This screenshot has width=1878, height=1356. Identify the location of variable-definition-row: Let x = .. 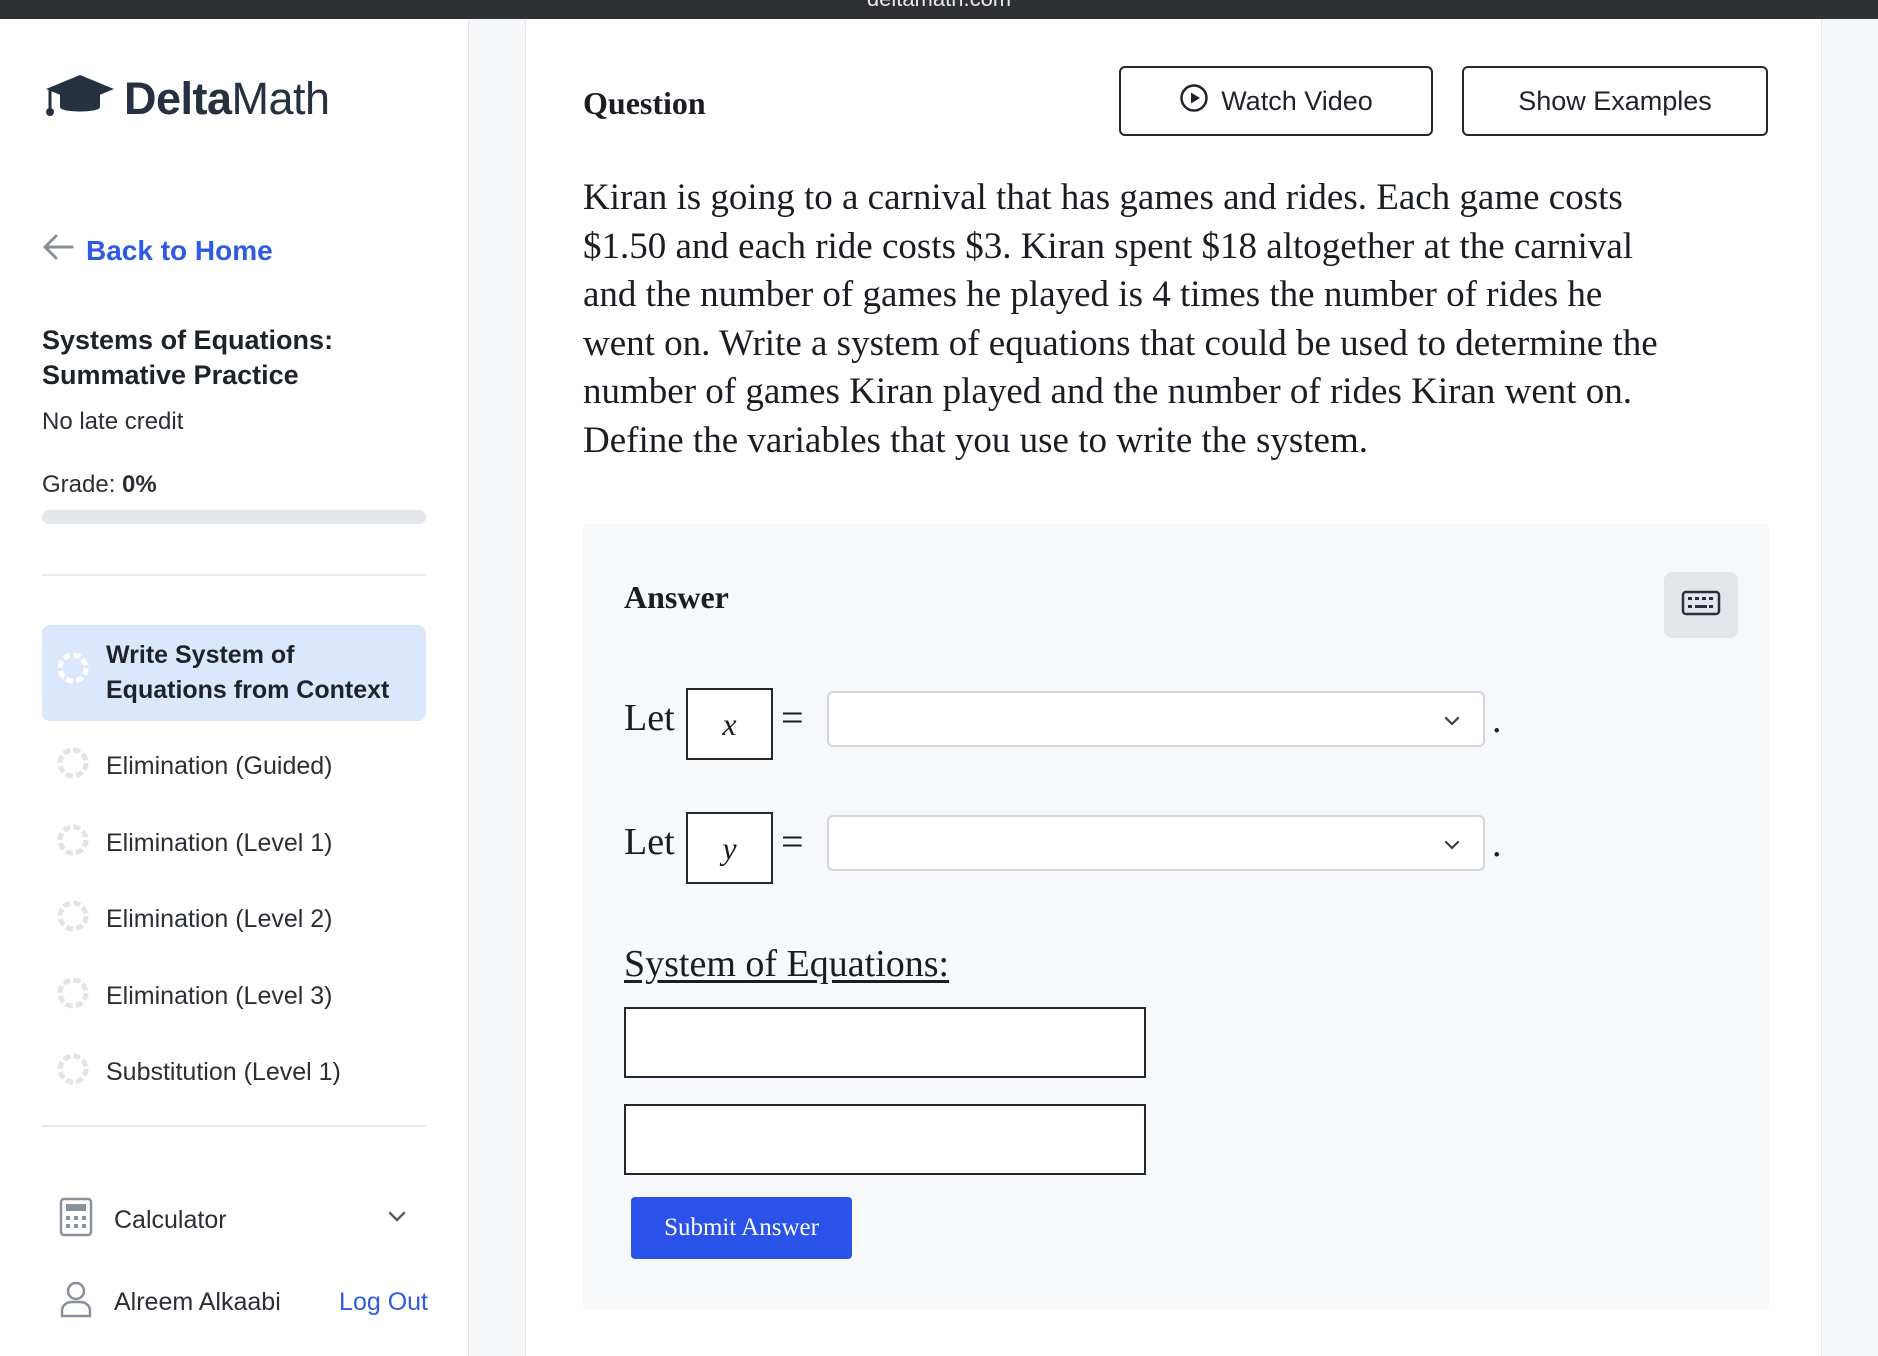
(1074, 724).